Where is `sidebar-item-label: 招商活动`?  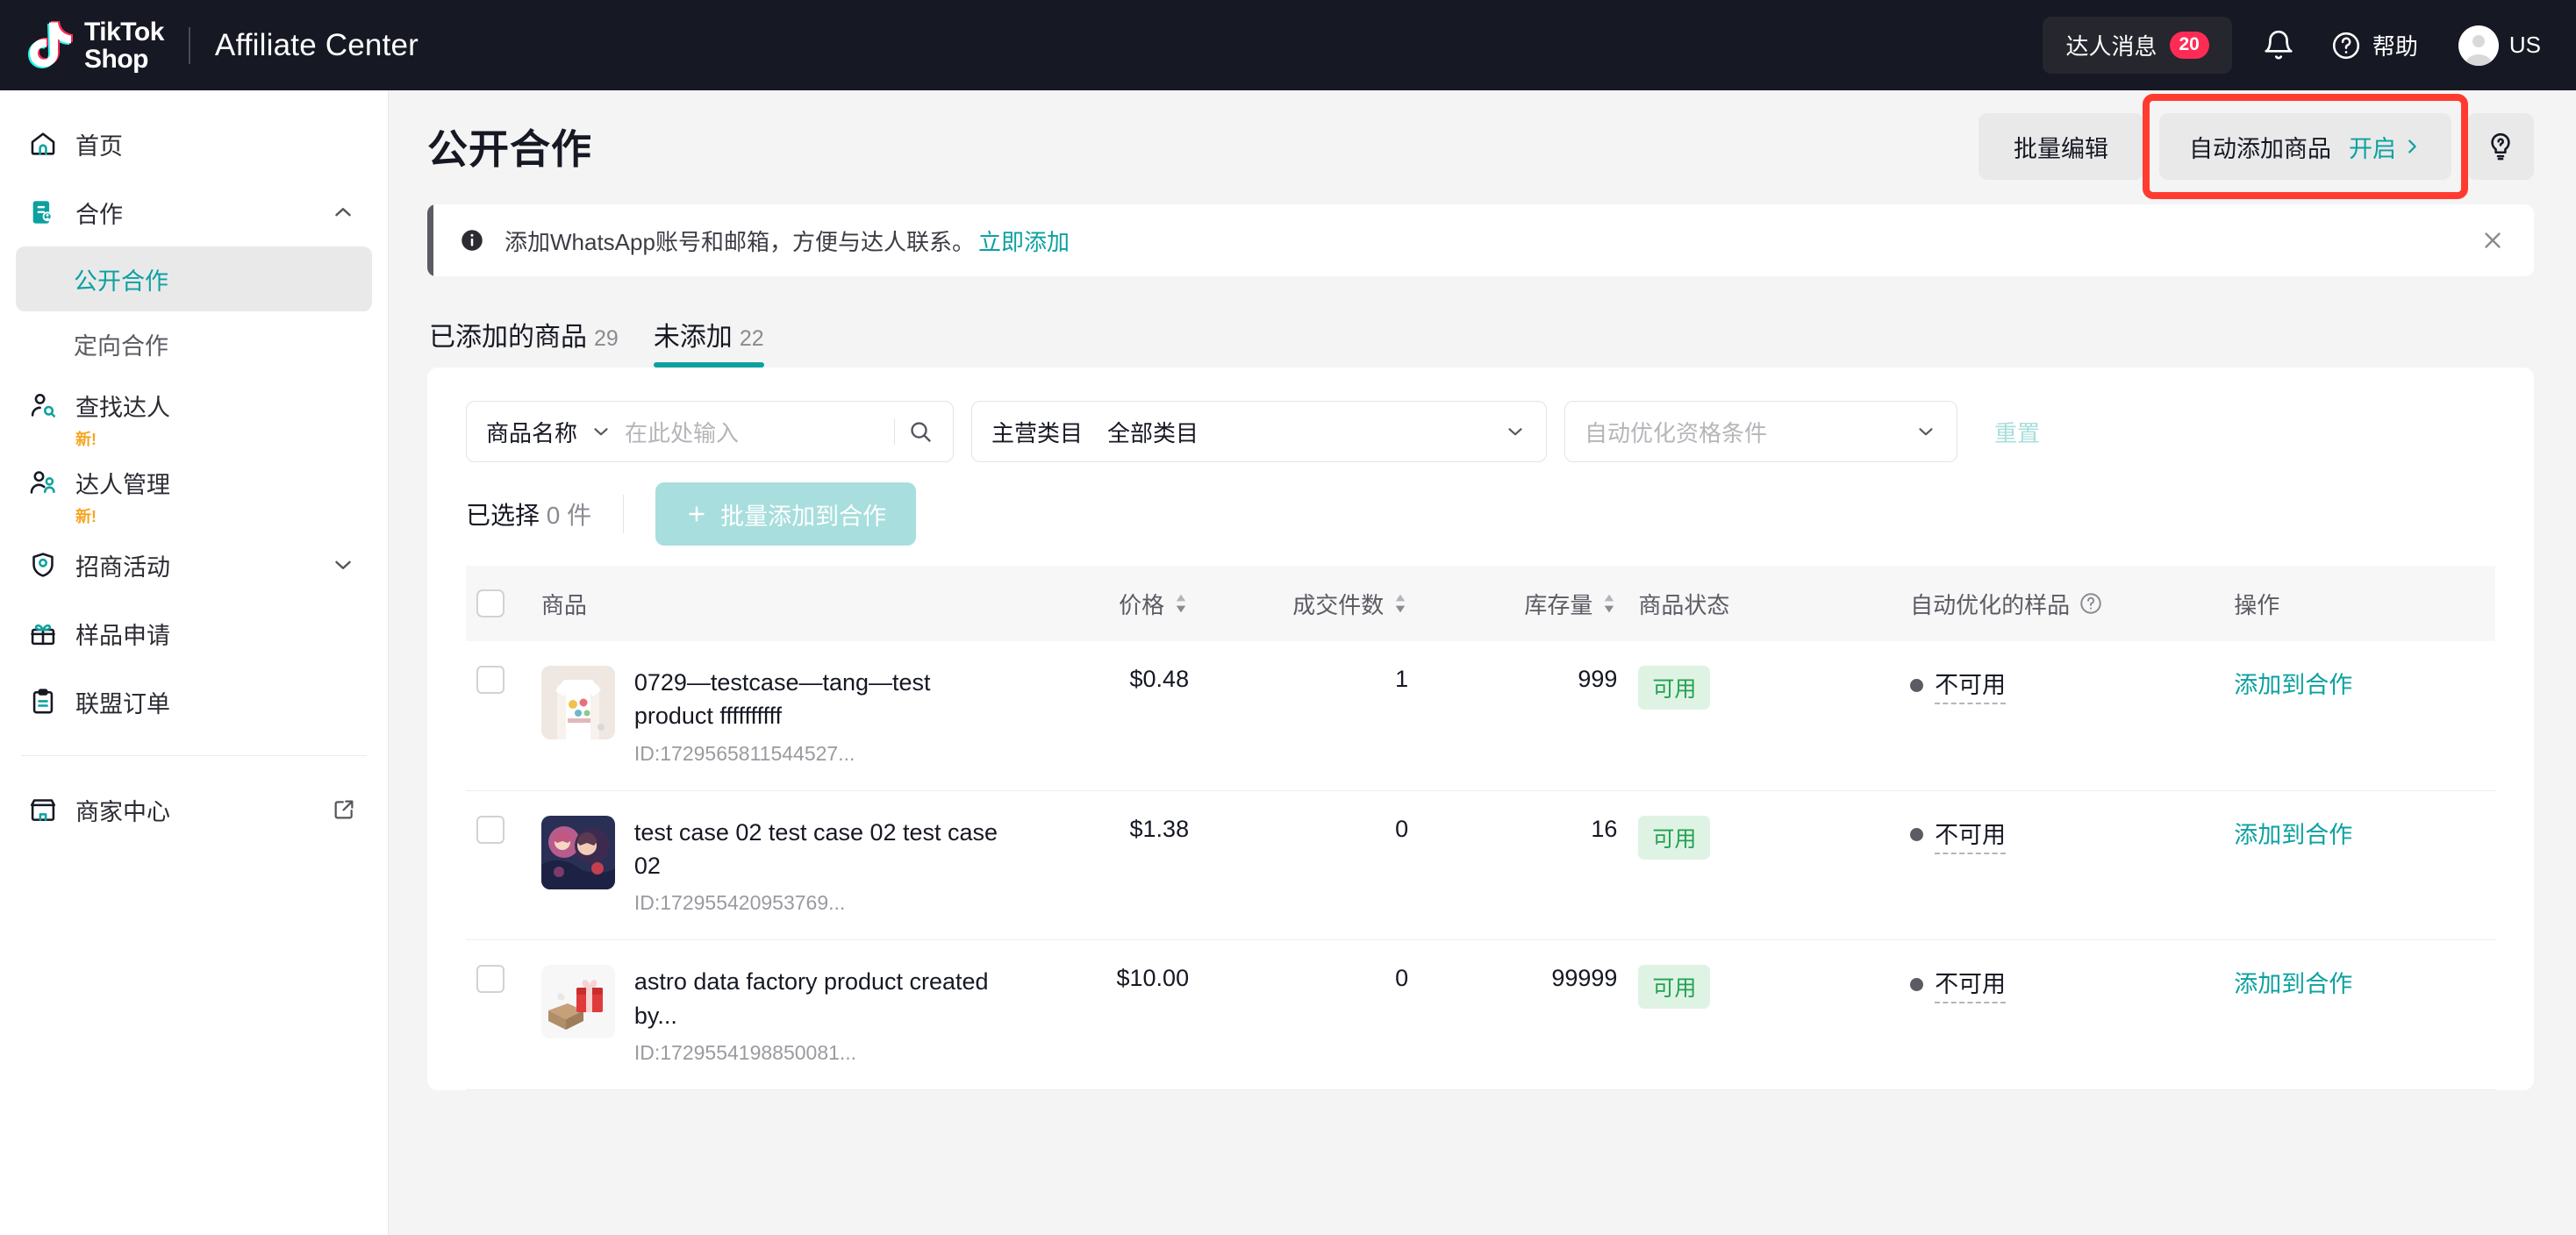 sidebar-item-label: 招商活动 is located at coordinates (122, 567).